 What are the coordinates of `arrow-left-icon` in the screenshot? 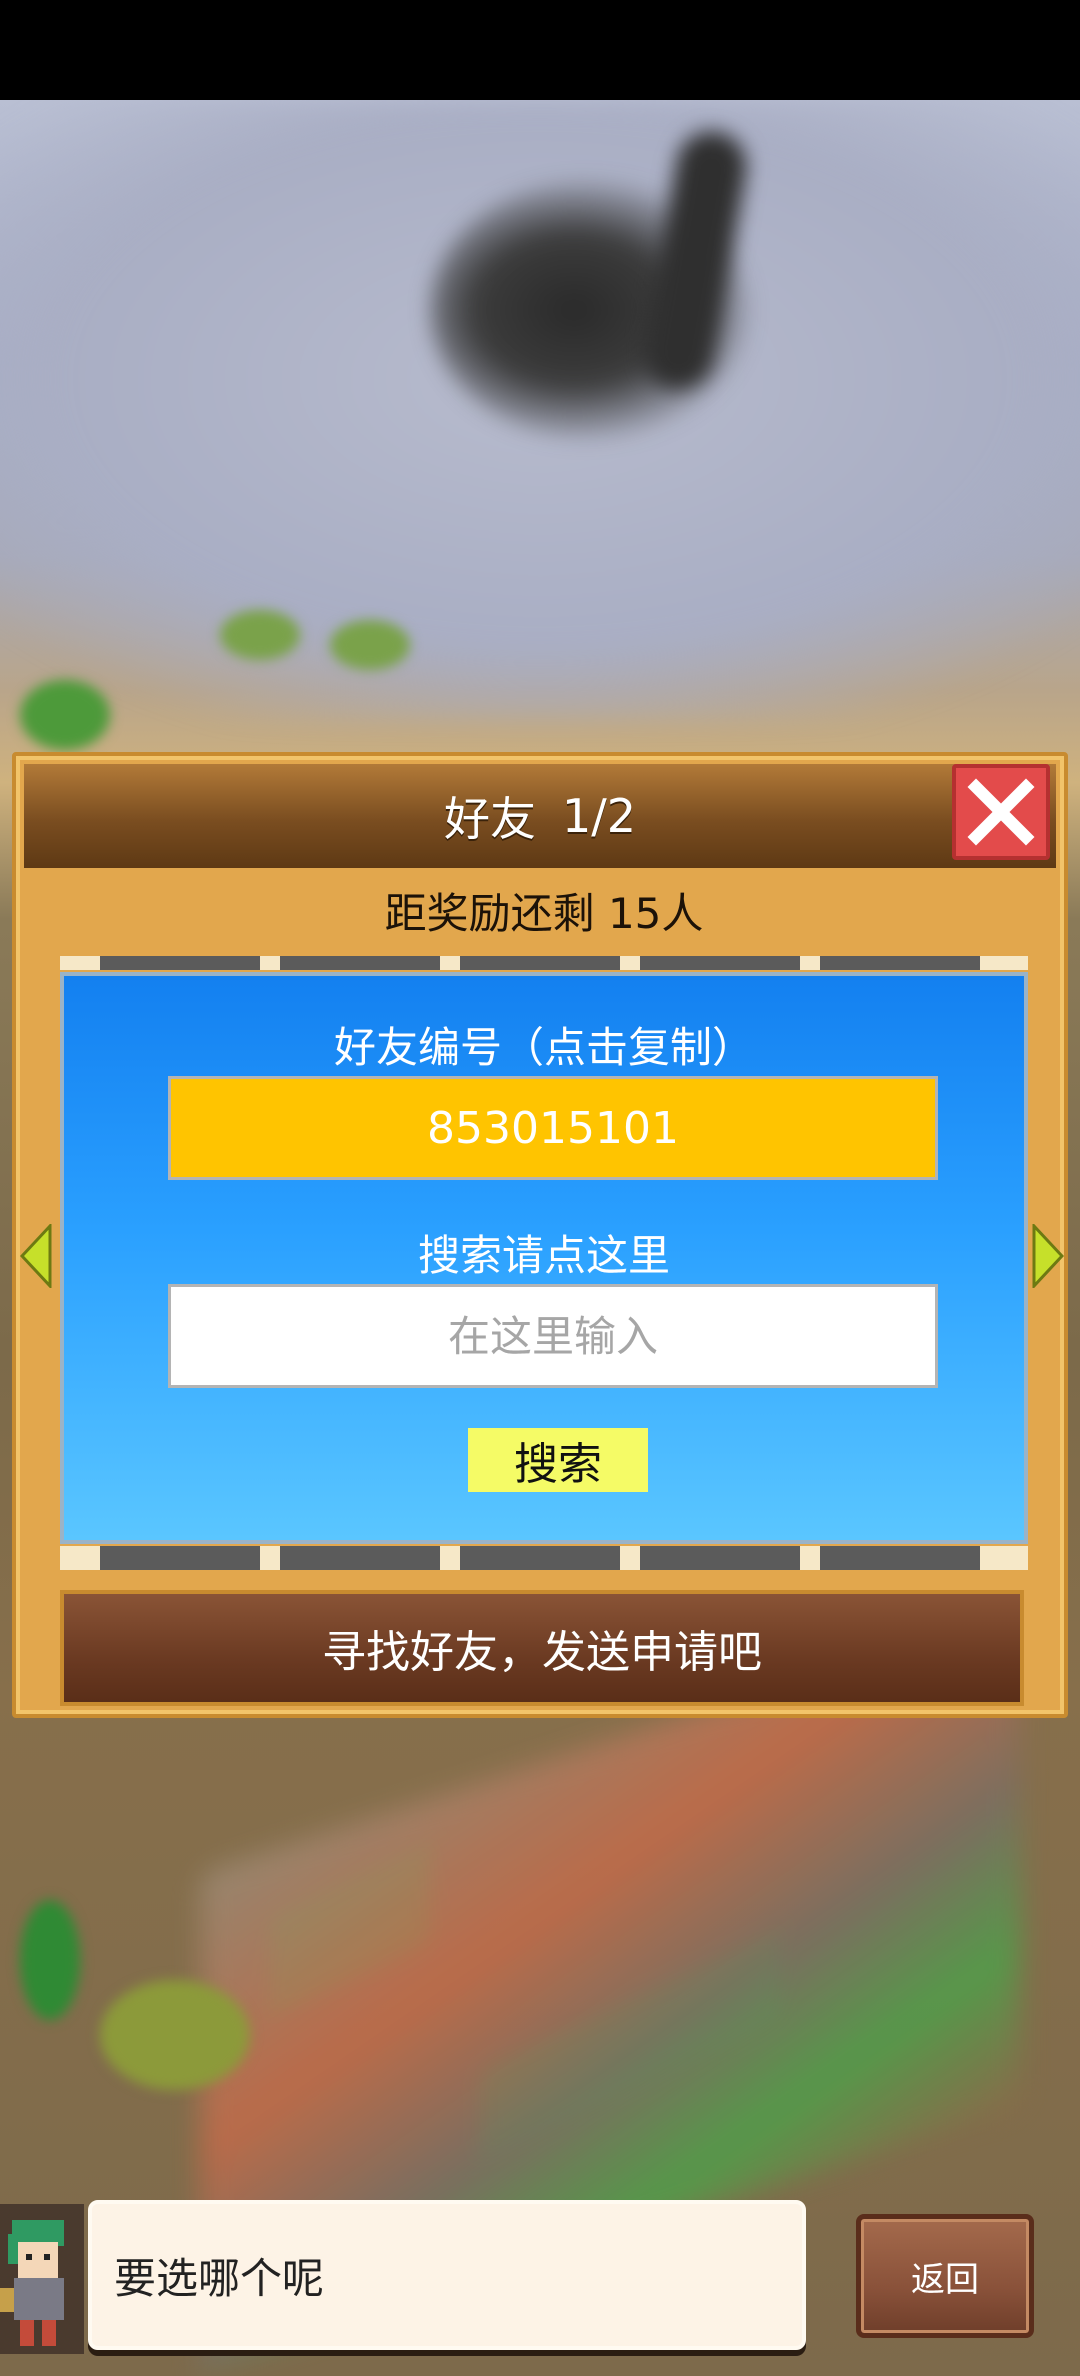 It's located at (36, 1256).